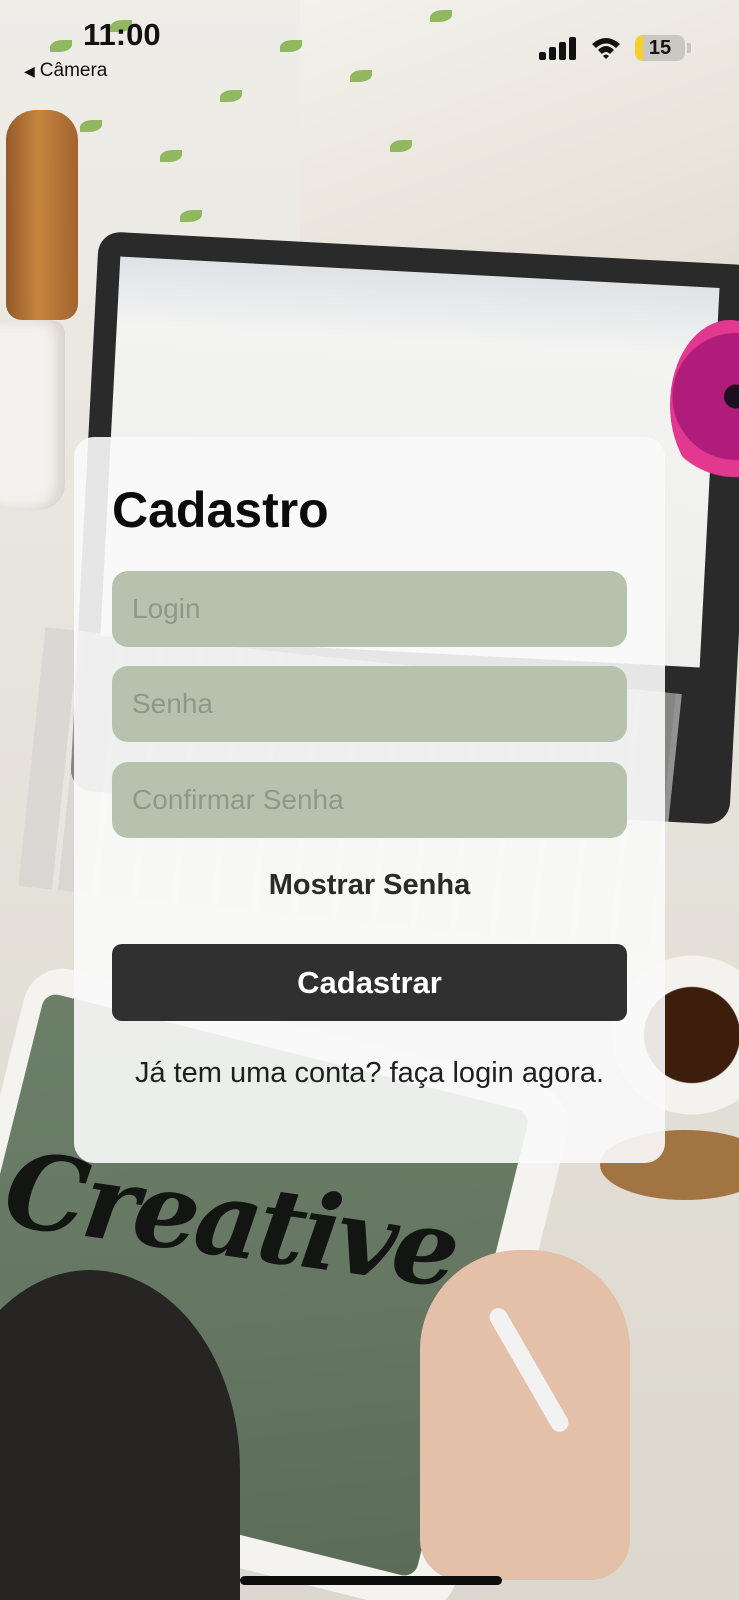 This screenshot has height=1600, width=739. What do you see at coordinates (689, 48) in the screenshot?
I see `battery-cap` at bounding box center [689, 48].